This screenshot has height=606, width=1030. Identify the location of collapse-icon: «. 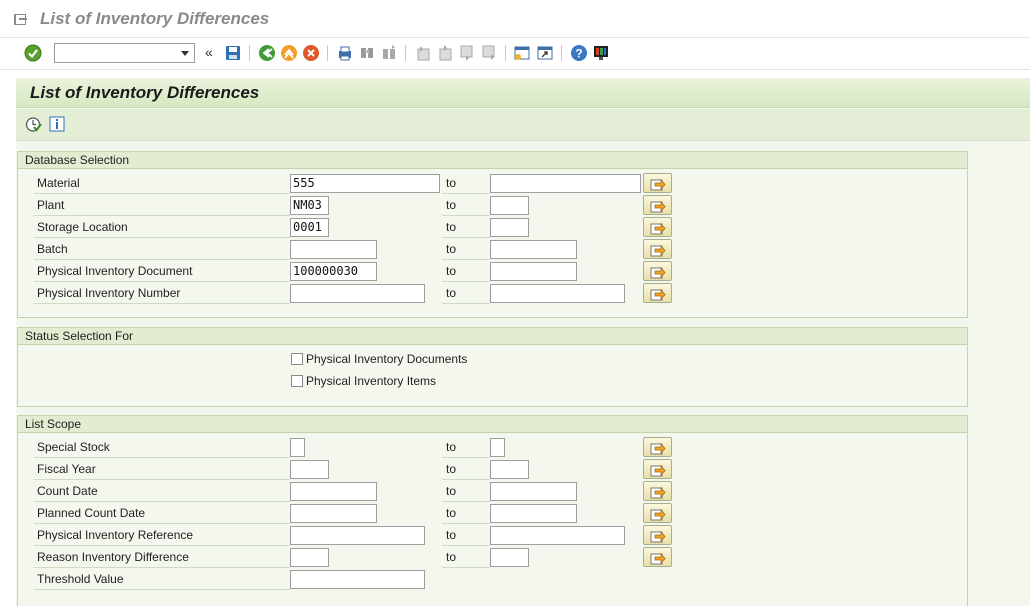
(209, 52).